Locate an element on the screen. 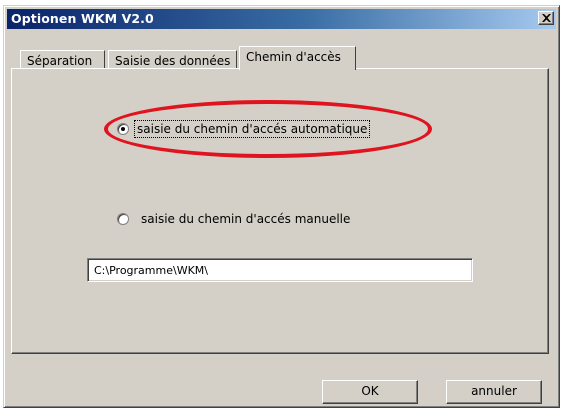 The width and height of the screenshot is (562, 410). path-input is located at coordinates (280, 270).